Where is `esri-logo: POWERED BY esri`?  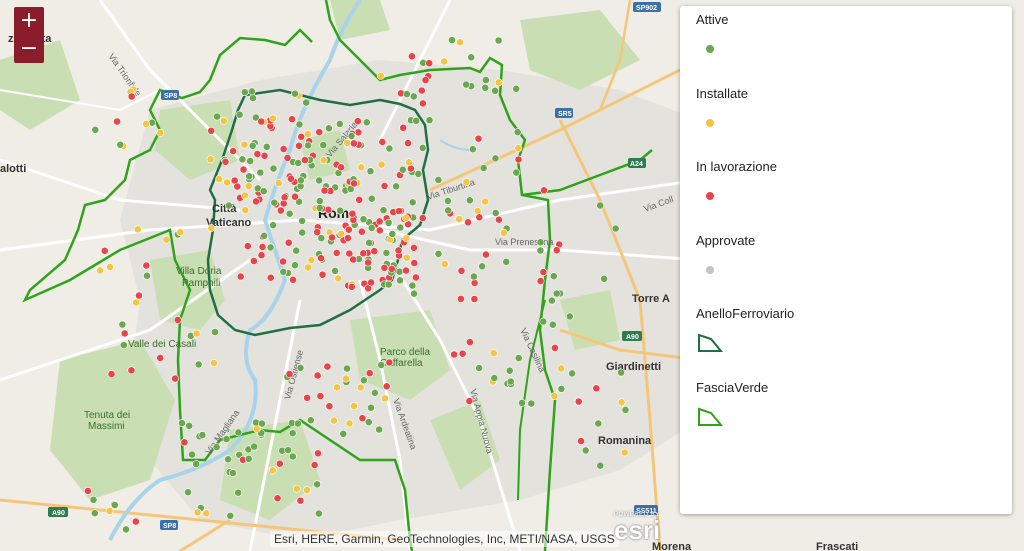
esri-logo: POWERED BY esri is located at coordinates (637, 528).